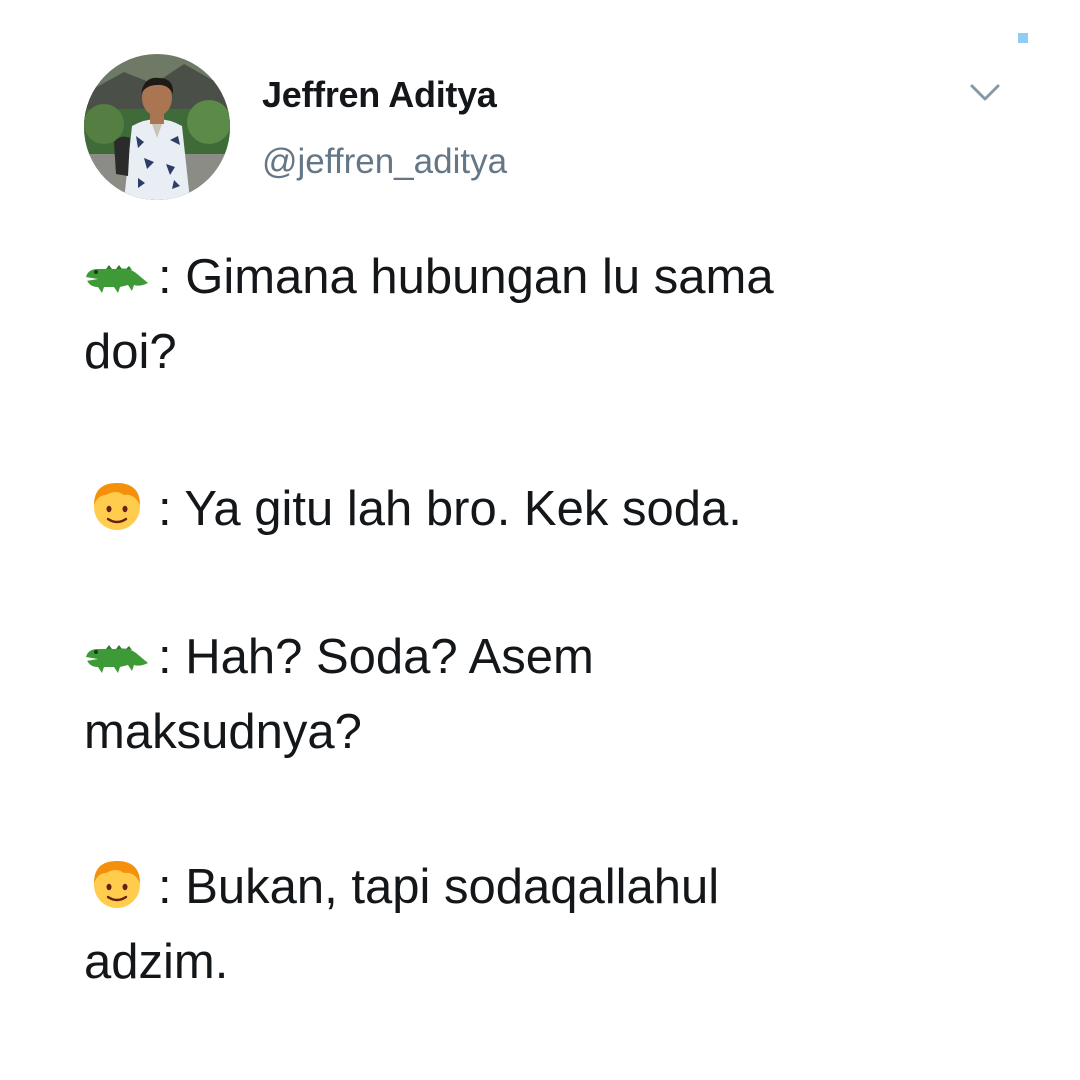  I want to click on user-handle: @jeffren_aditya, so click(384, 162).